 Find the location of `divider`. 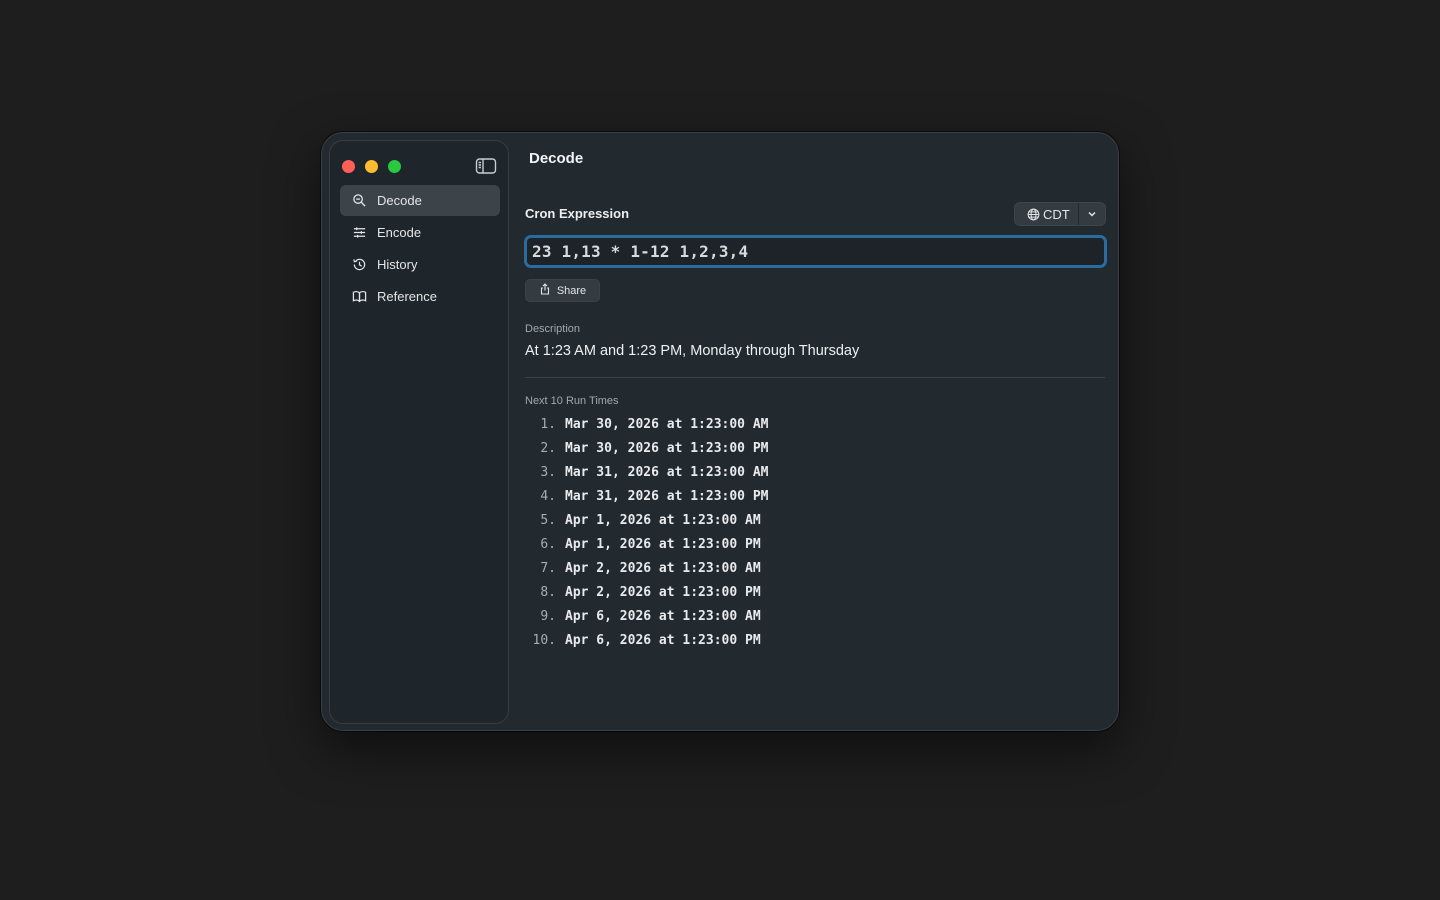

divider is located at coordinates (815, 377).